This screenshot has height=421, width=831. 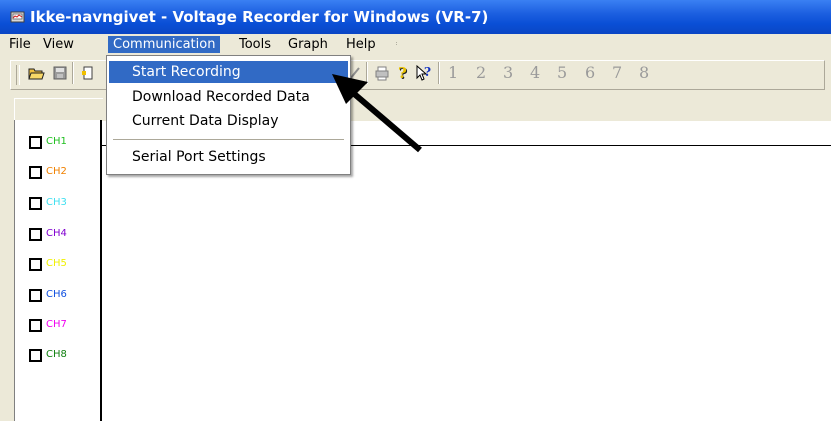 I want to click on channel-item-ch8: CH8, so click(x=64, y=356).